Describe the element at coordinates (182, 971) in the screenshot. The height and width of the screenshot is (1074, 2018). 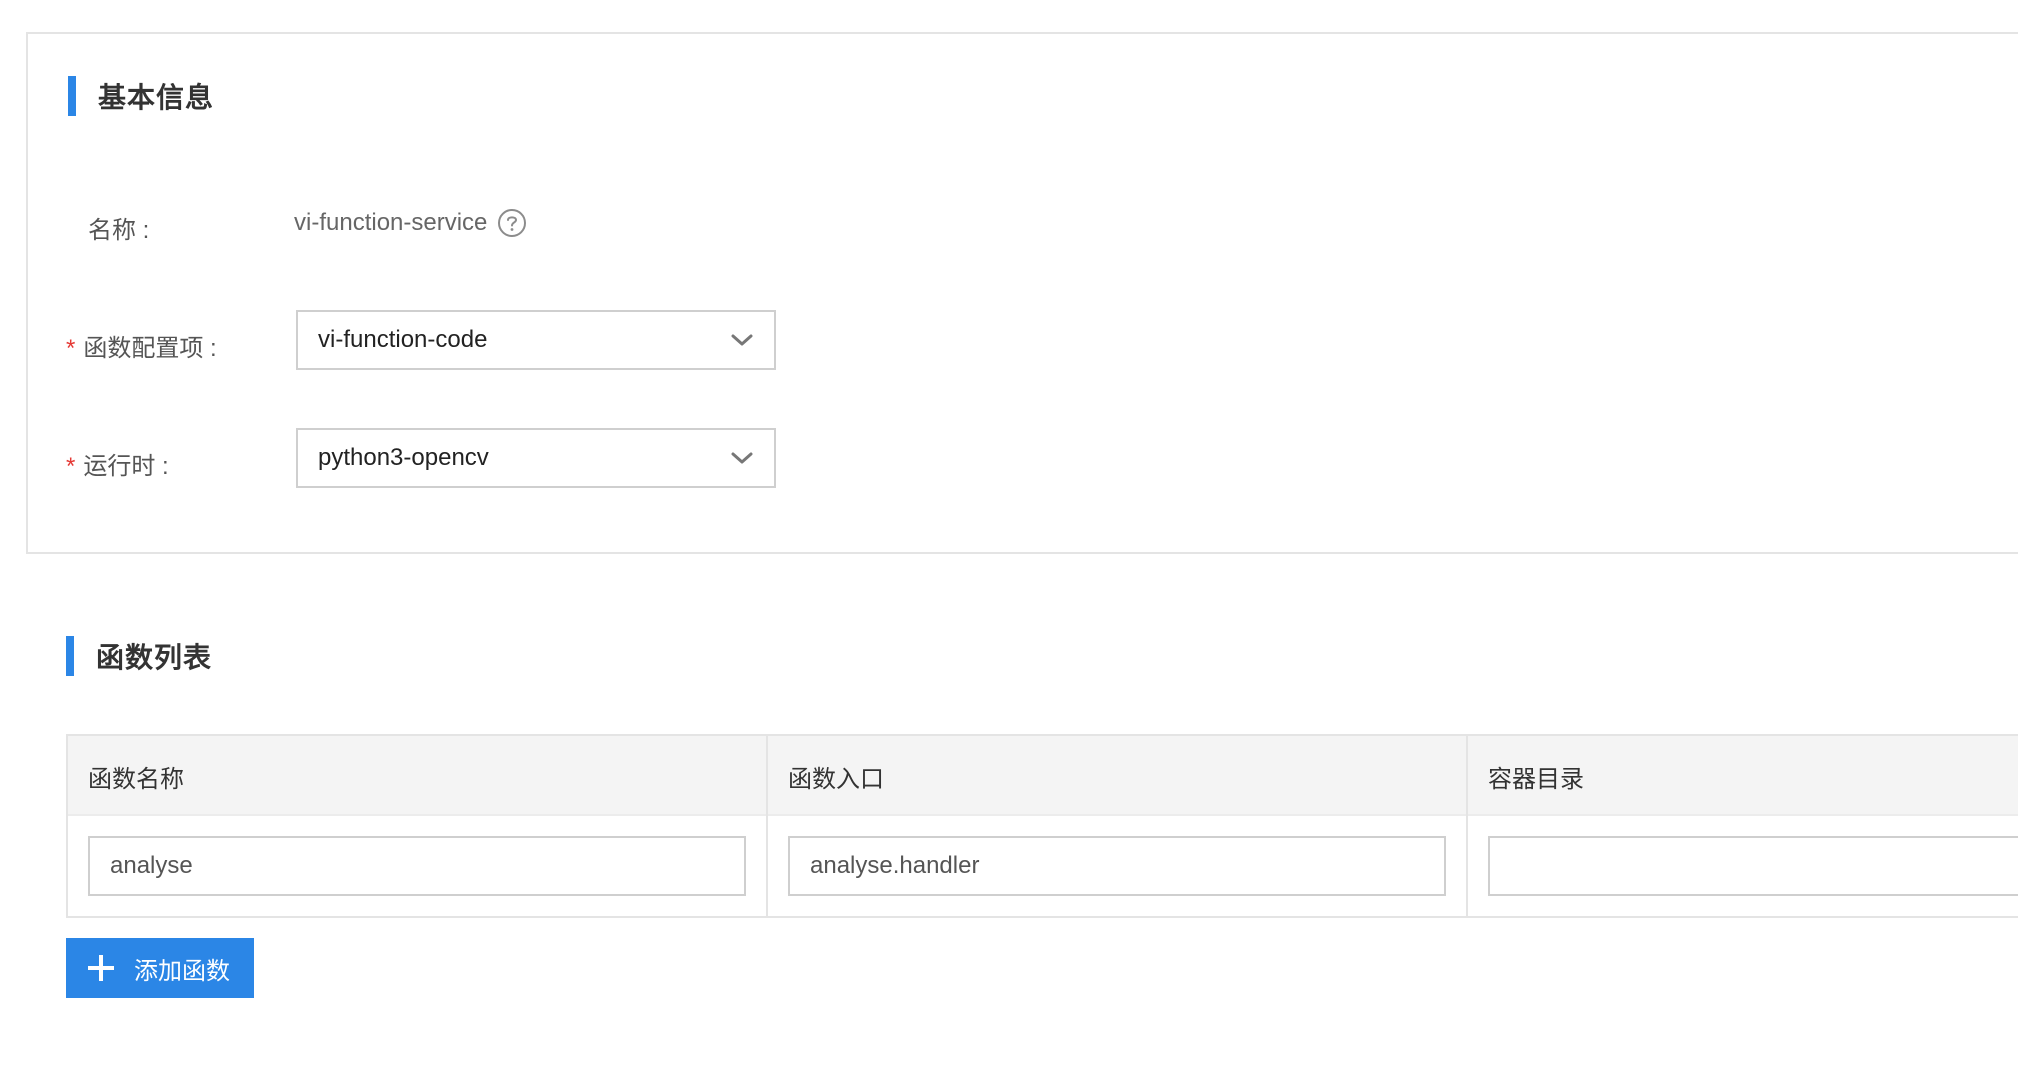
I see `add-function-label: 添加函数` at that location.